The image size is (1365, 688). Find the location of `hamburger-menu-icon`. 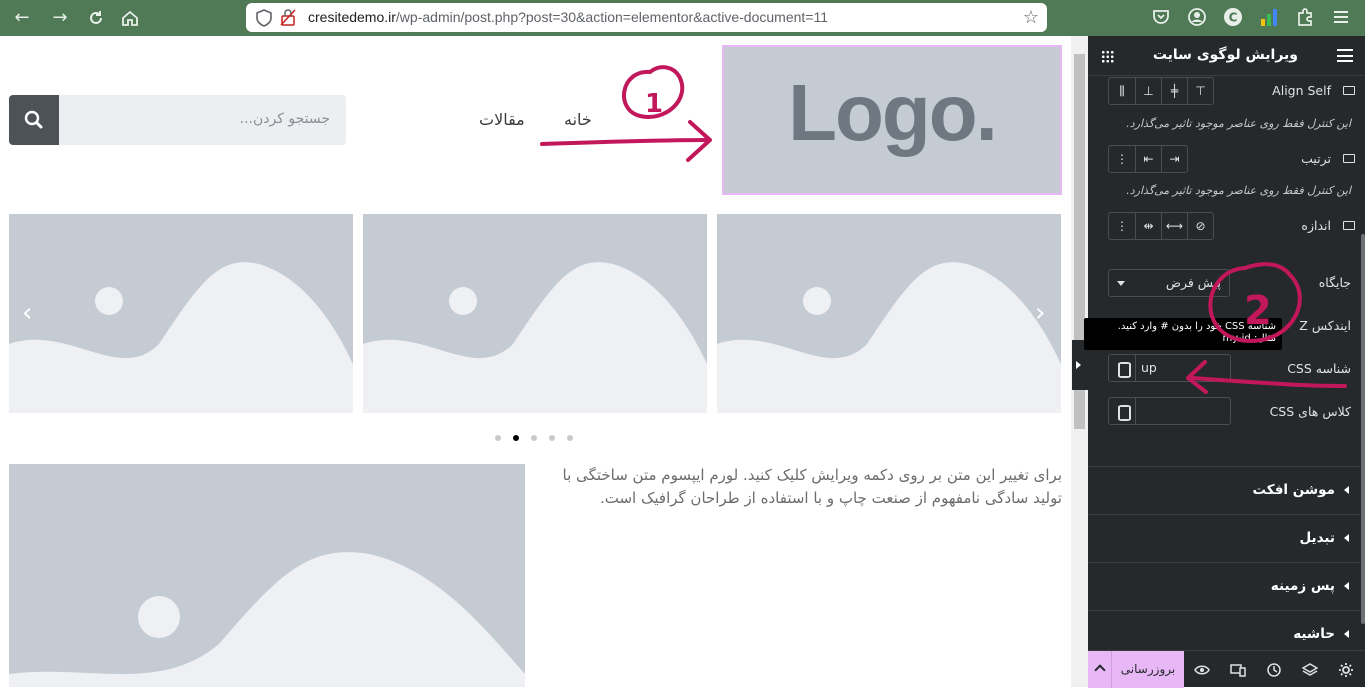

hamburger-menu-icon is located at coordinates (1345, 55).